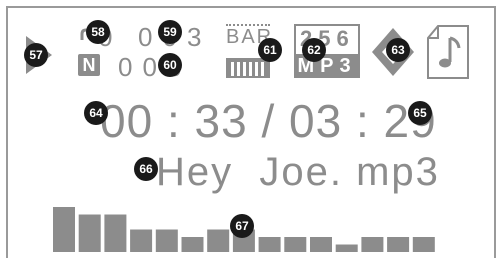 This screenshot has height=261, width=502. I want to click on callout-61: 61, so click(270, 50).